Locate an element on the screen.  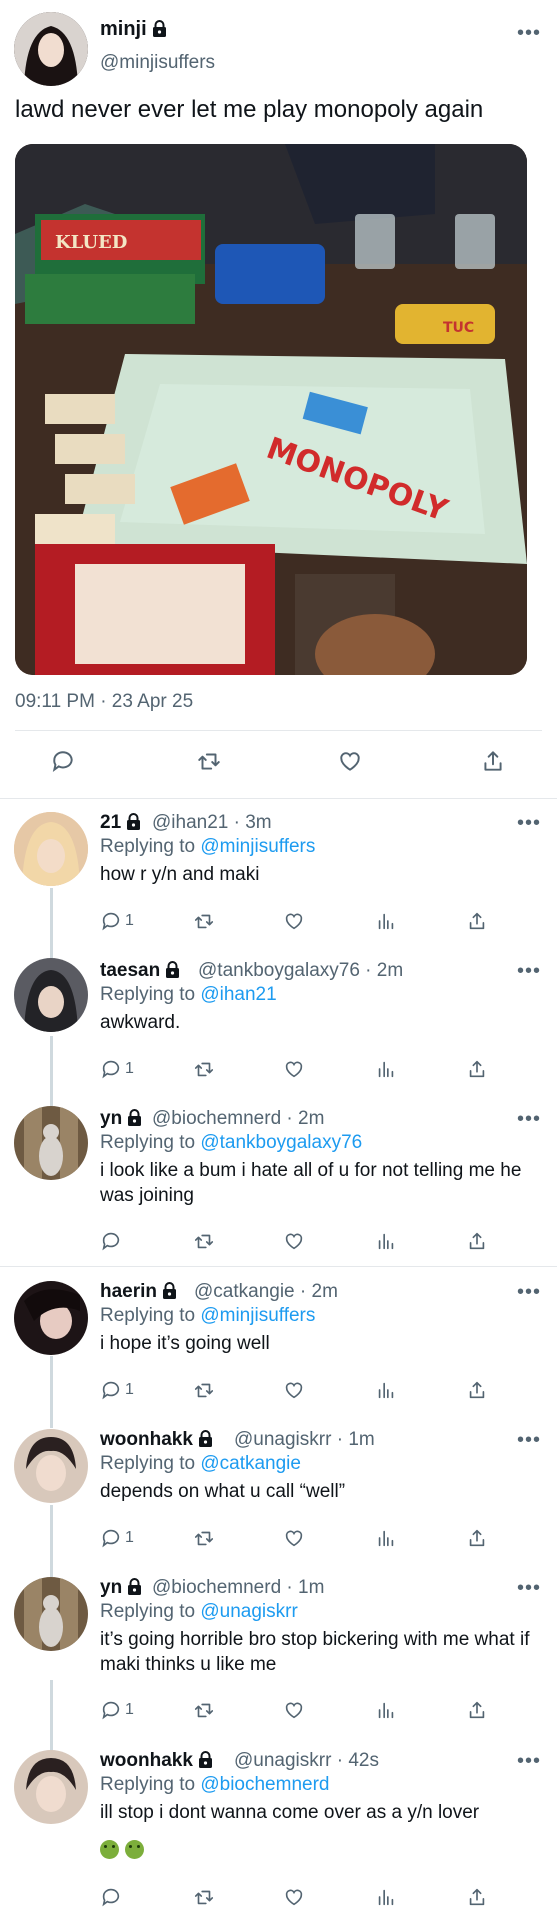
author-handle-time: @catkangie · 2m is located at coordinates (266, 1292).